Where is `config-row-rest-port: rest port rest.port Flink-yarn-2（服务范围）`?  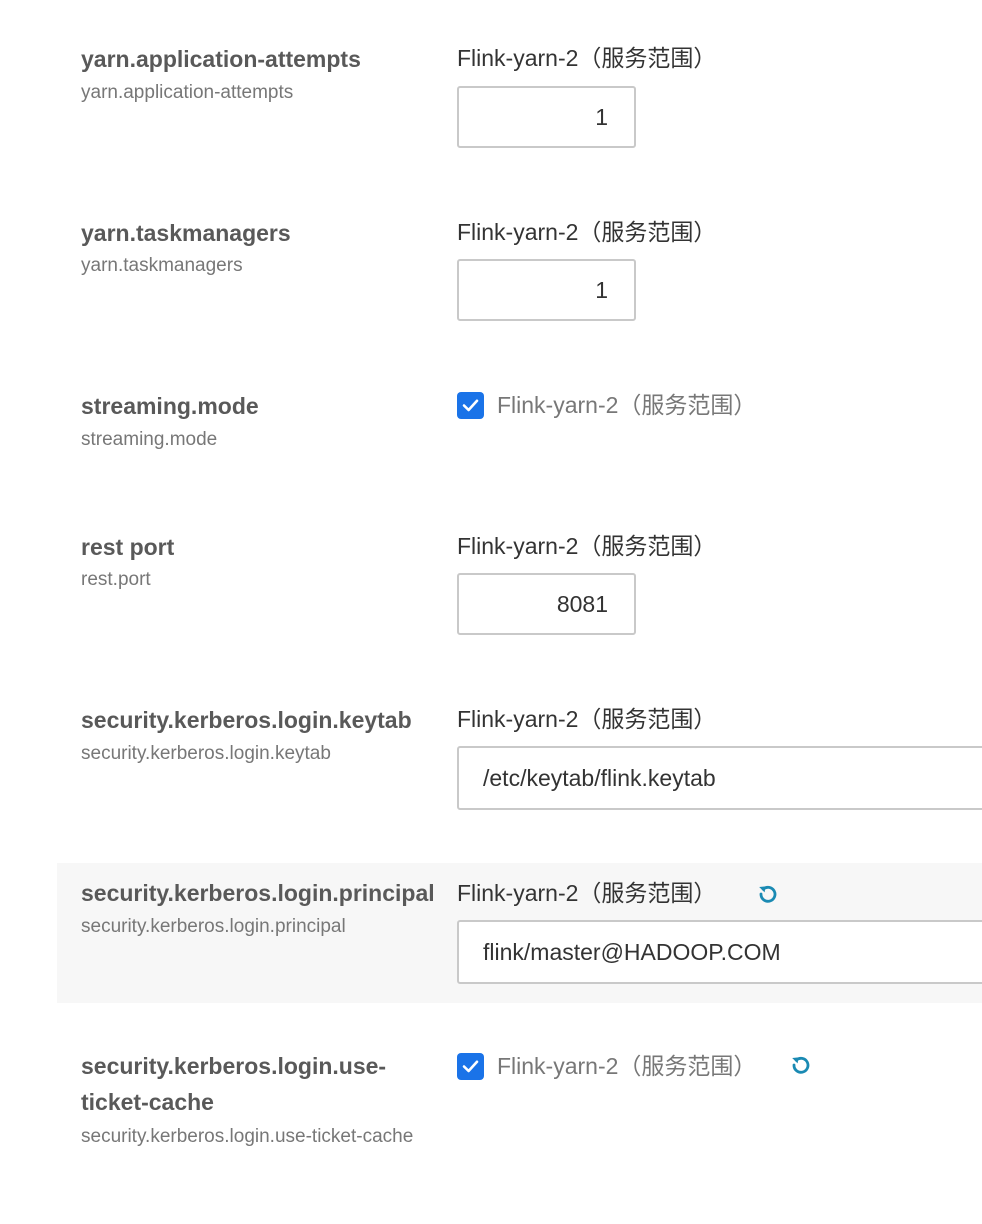 config-row-rest-port: rest port rest.port Flink-yarn-2（服务范围） is located at coordinates (519, 585).